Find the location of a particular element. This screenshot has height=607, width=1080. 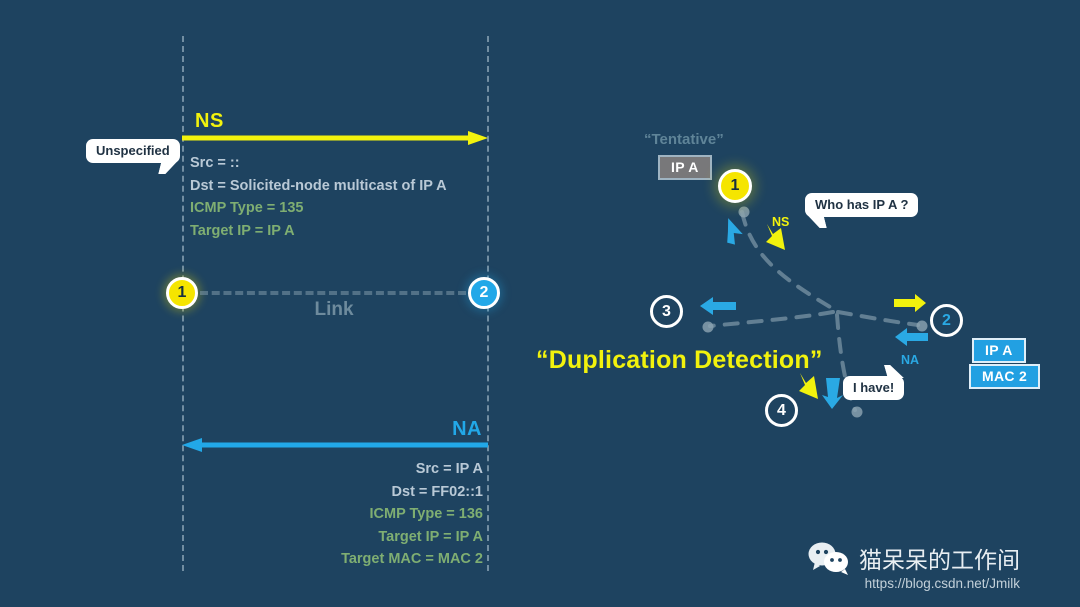

topology-node-1: 1 is located at coordinates (735, 186).